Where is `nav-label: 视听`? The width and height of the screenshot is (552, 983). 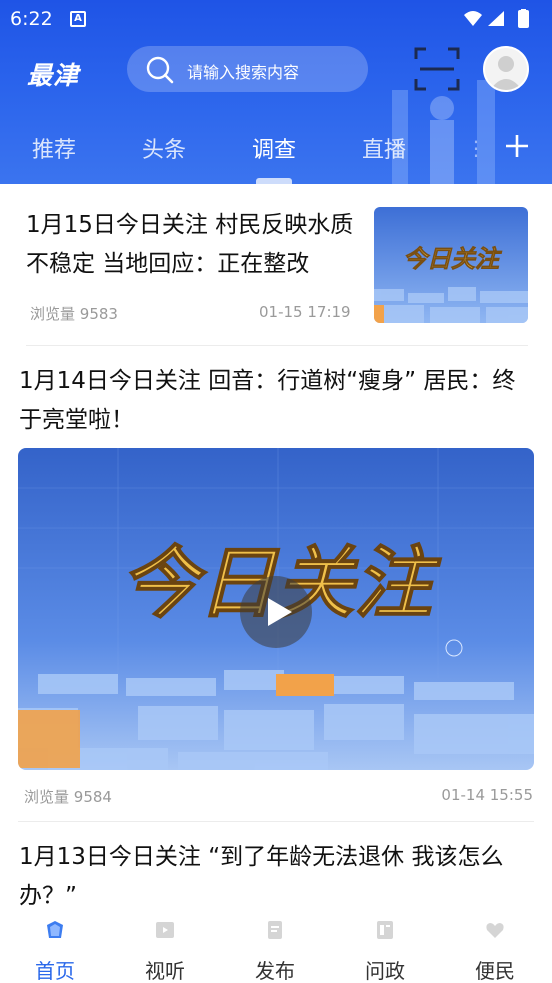
nav-label: 视听 is located at coordinates (165, 971).